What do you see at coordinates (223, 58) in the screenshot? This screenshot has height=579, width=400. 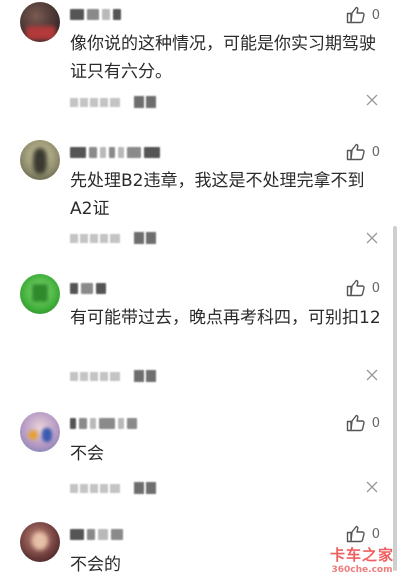 I see `comment-text: 像你说的这种情况，可能是你实习期驾驶证只有六分。` at bounding box center [223, 58].